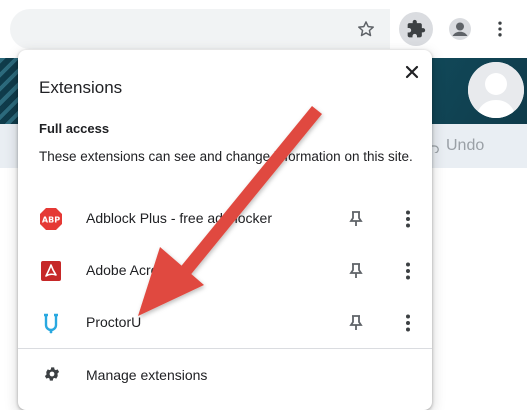 The image size is (527, 410). I want to click on extension-name: ProctorU, so click(114, 322).